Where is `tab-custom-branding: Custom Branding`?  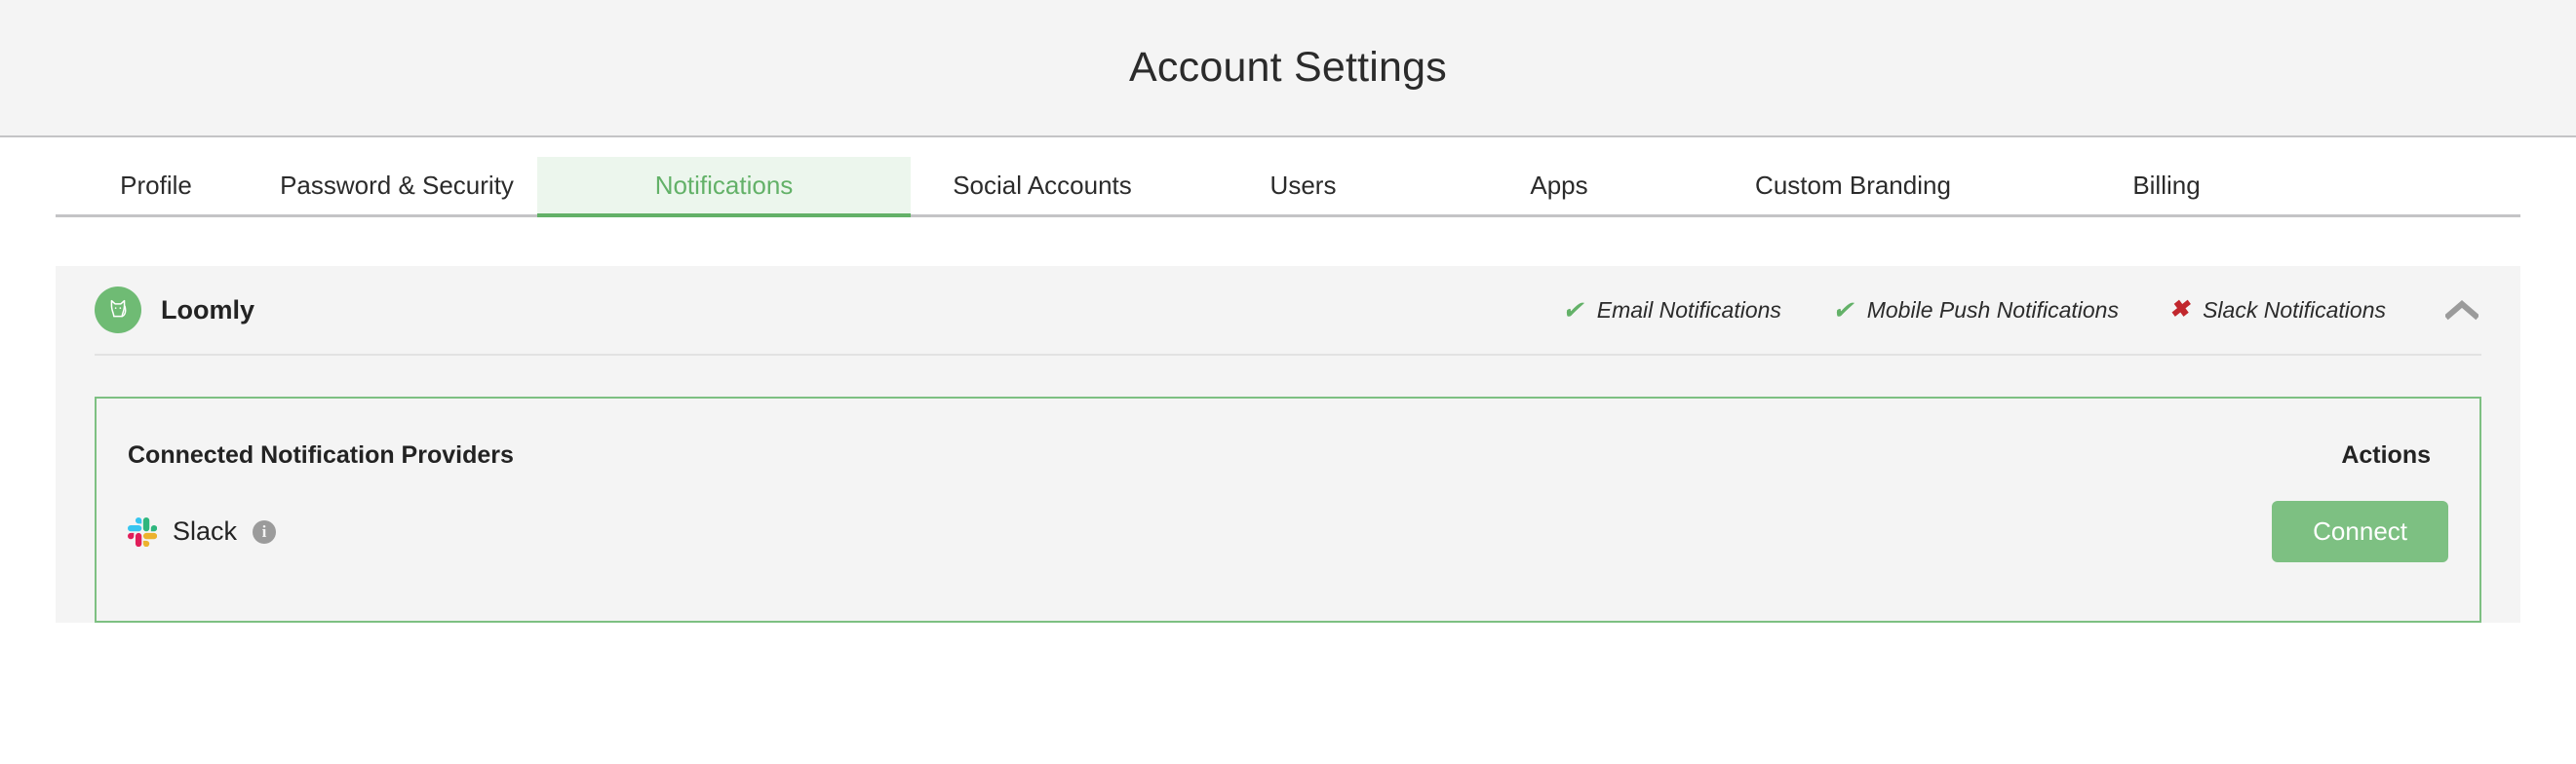
tab-custom-branding: Custom Branding is located at coordinates (1853, 185).